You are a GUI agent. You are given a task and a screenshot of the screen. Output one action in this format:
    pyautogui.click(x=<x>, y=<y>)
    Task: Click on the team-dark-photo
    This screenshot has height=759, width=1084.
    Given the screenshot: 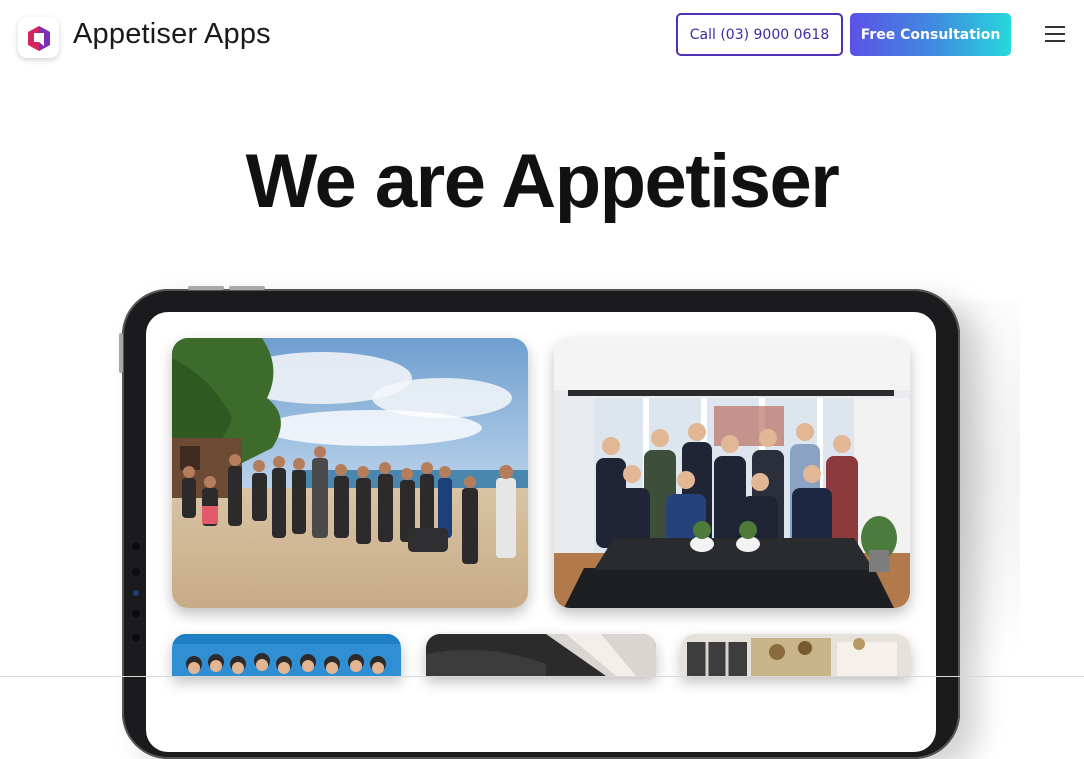 What is the action you would take?
    pyautogui.click(x=541, y=655)
    